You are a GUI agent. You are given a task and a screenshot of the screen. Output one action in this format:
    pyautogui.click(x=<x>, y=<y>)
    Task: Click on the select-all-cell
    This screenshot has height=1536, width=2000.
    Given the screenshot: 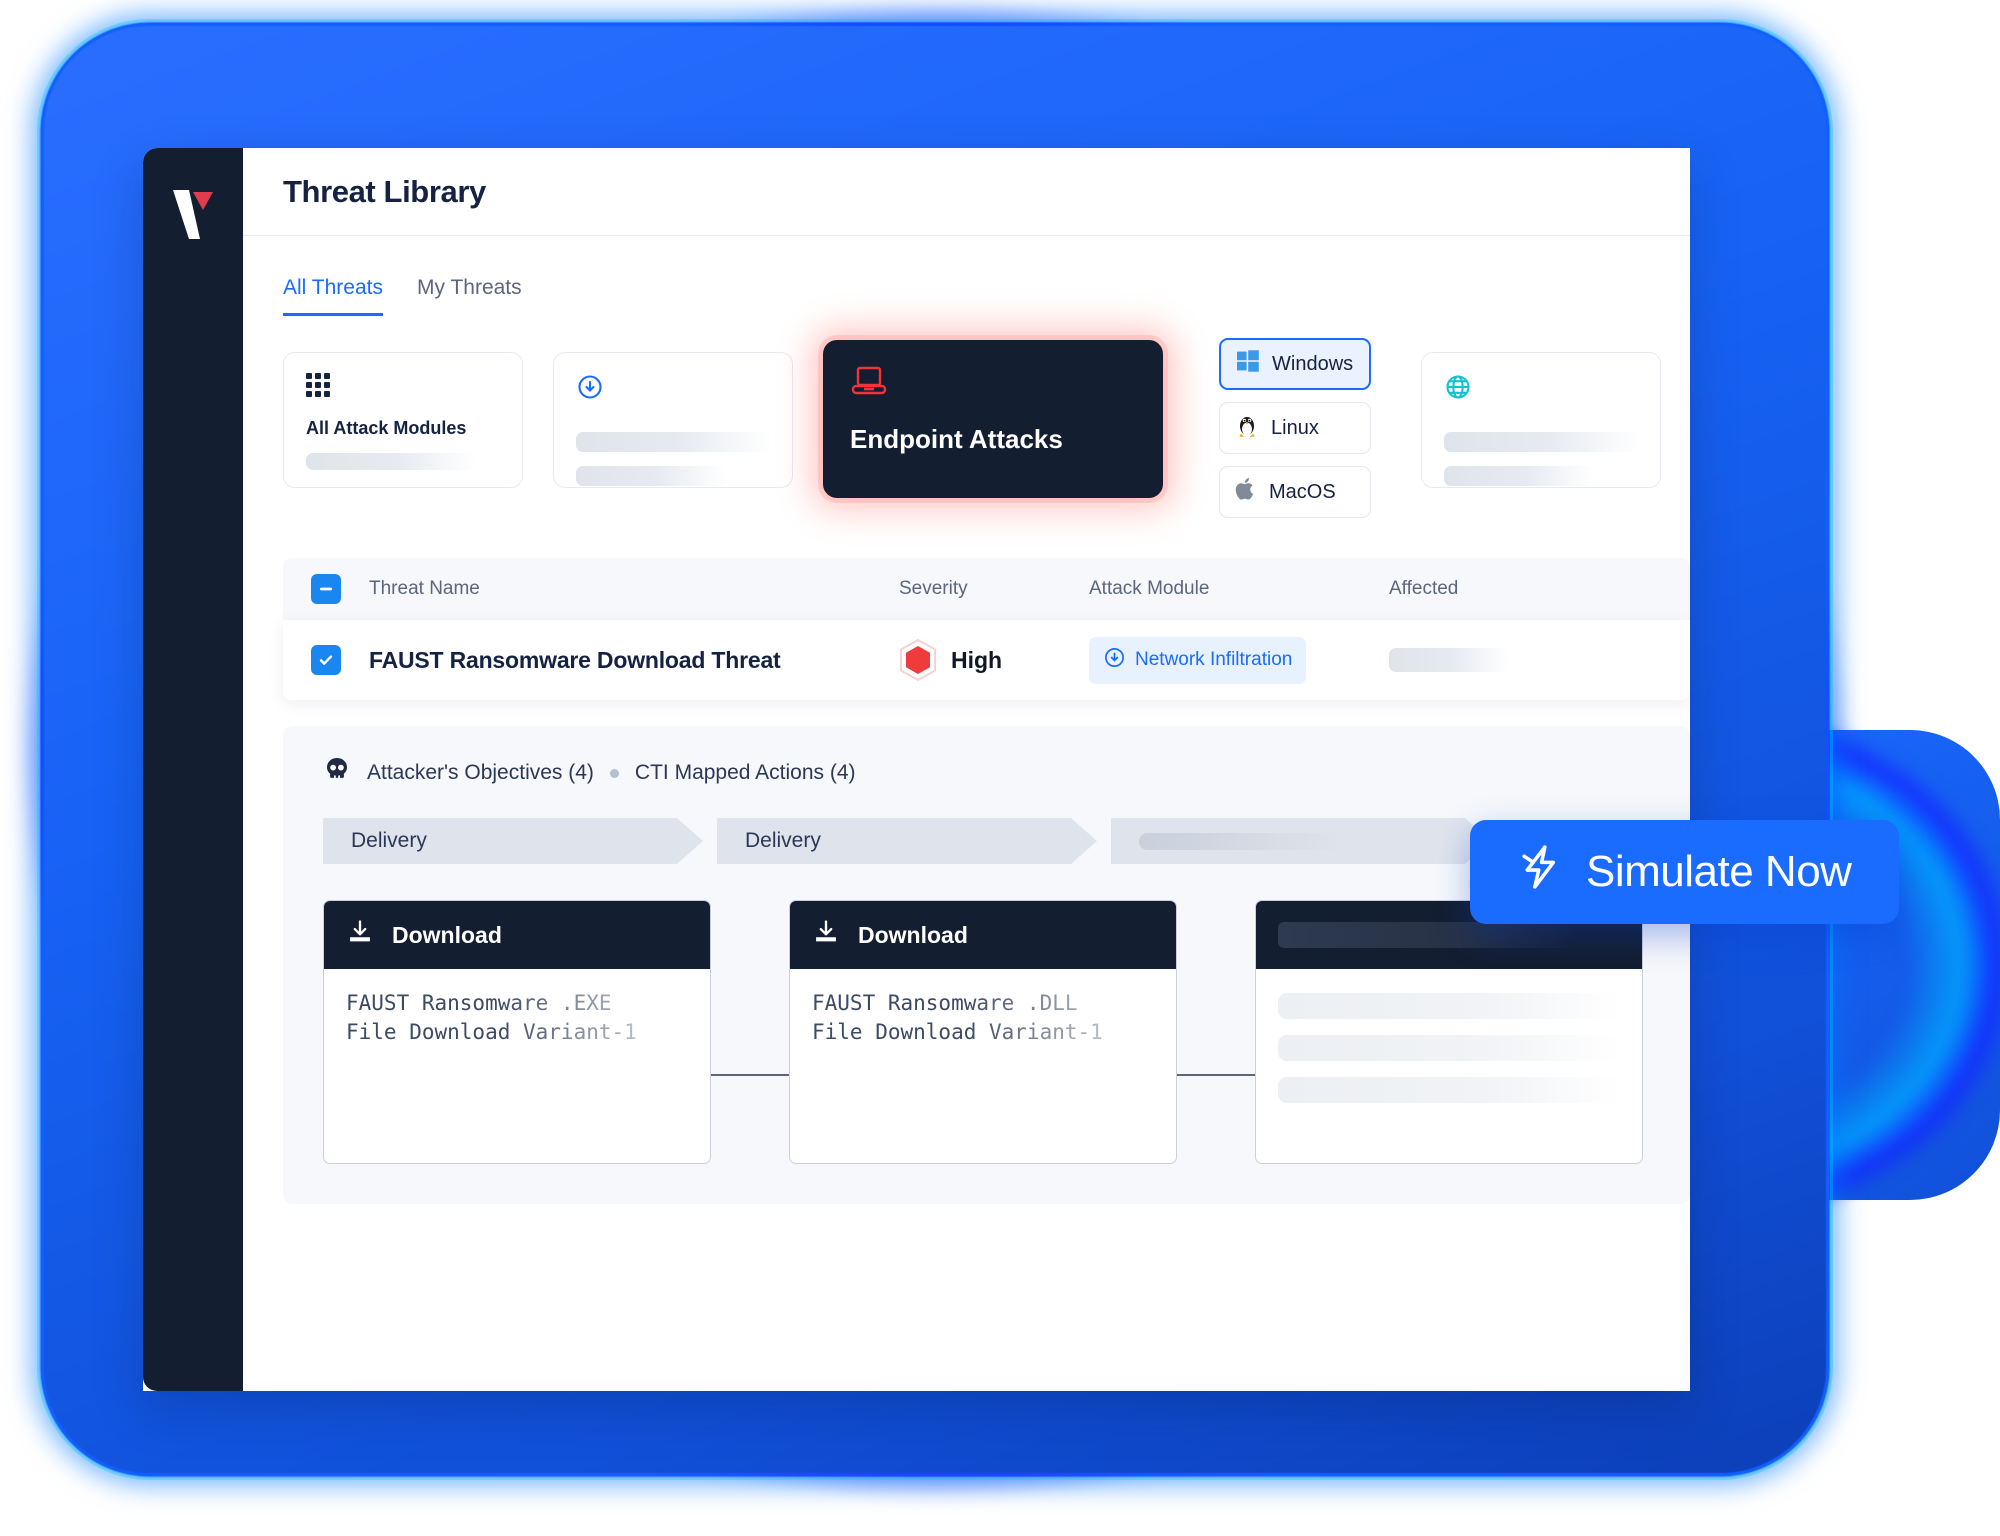 What is the action you would take?
    pyautogui.click(x=326, y=589)
    